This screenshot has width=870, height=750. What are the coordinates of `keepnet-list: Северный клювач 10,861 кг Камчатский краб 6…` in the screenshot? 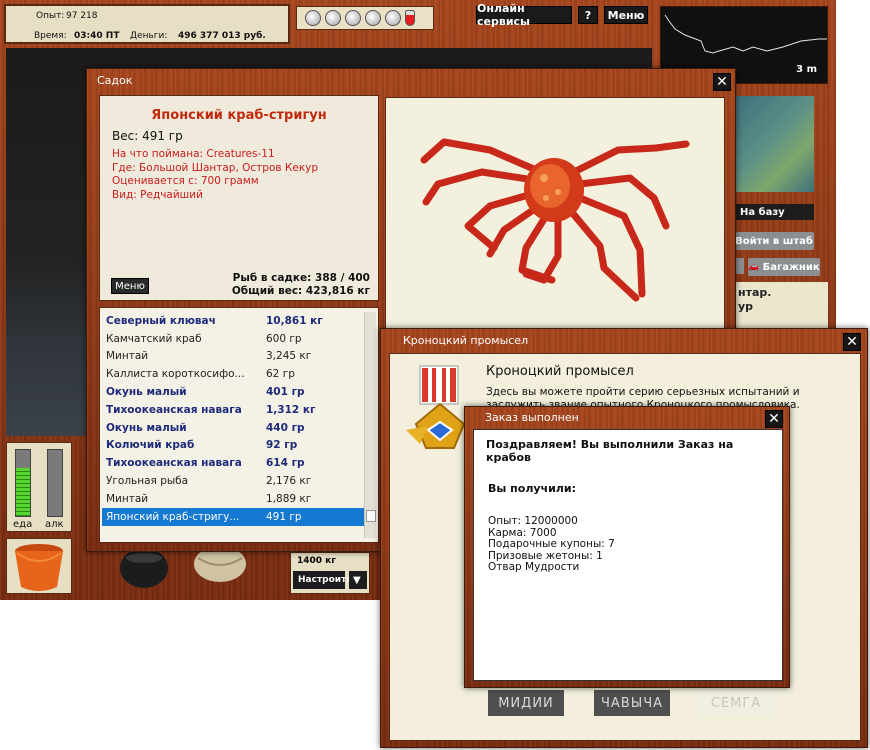 It's located at (239, 425).